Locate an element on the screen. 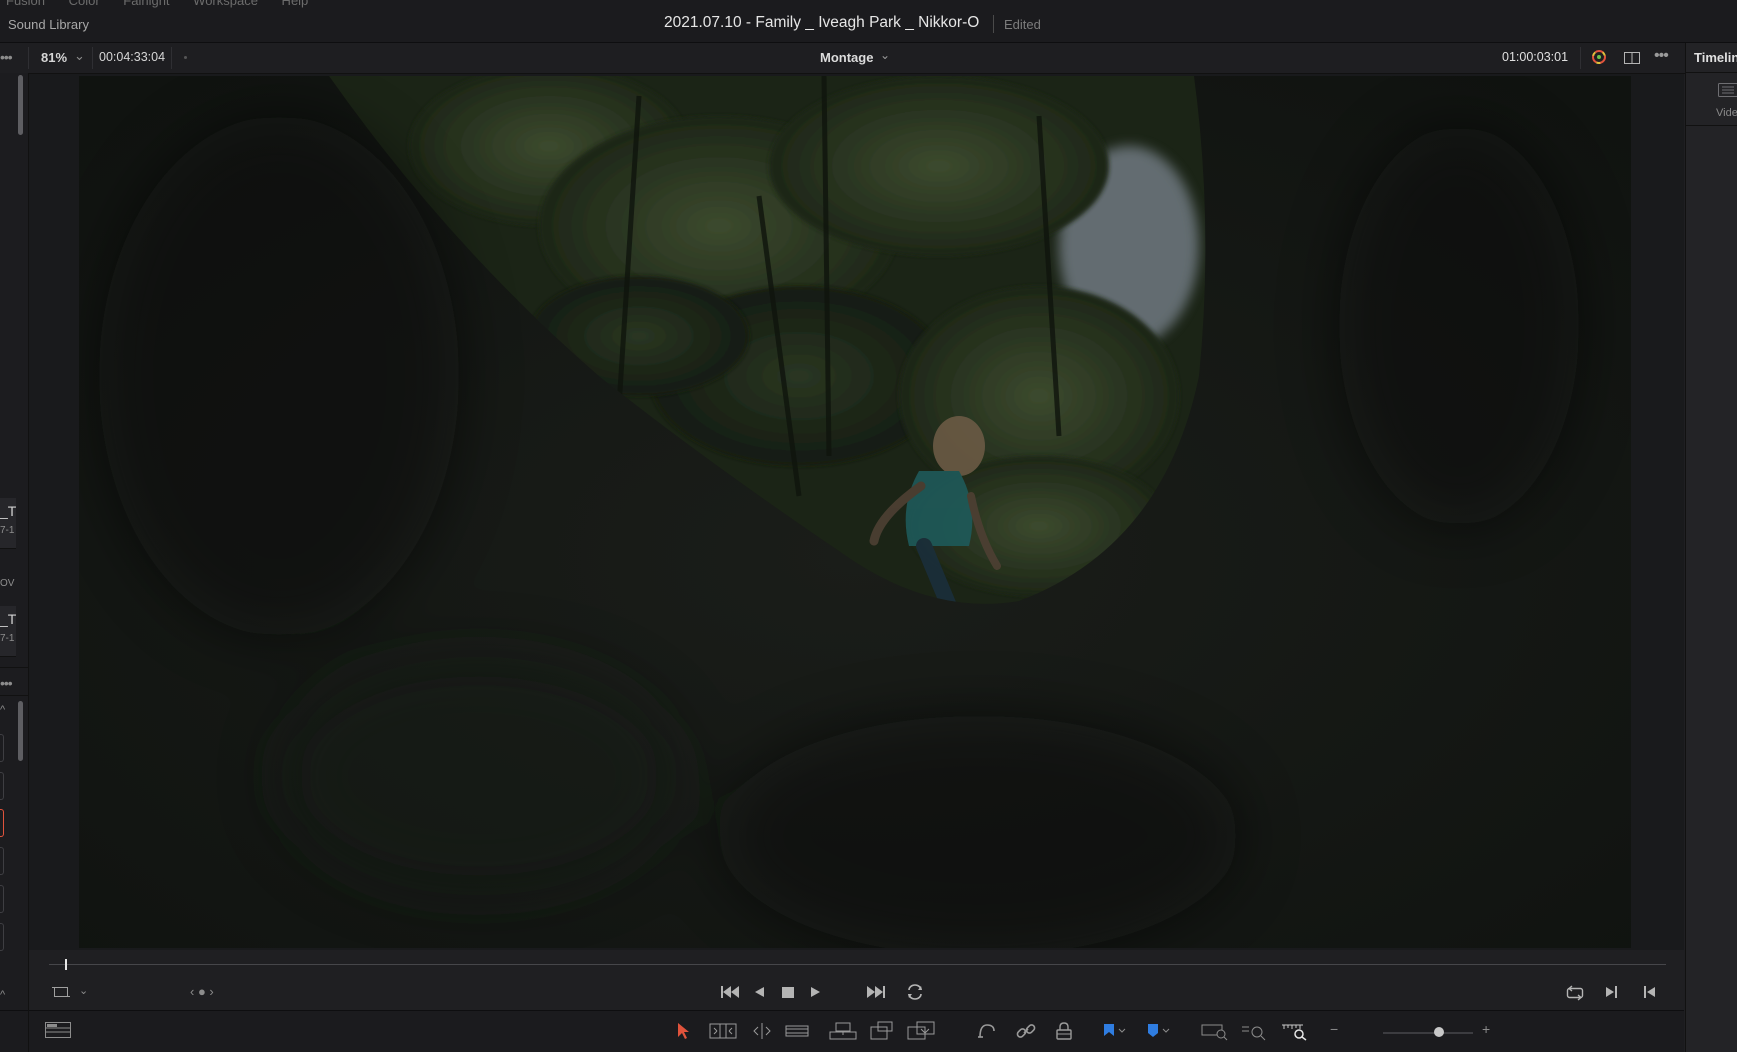 The image size is (1737, 1052). zoom-custom-icon is located at coordinates (1295, 1031).